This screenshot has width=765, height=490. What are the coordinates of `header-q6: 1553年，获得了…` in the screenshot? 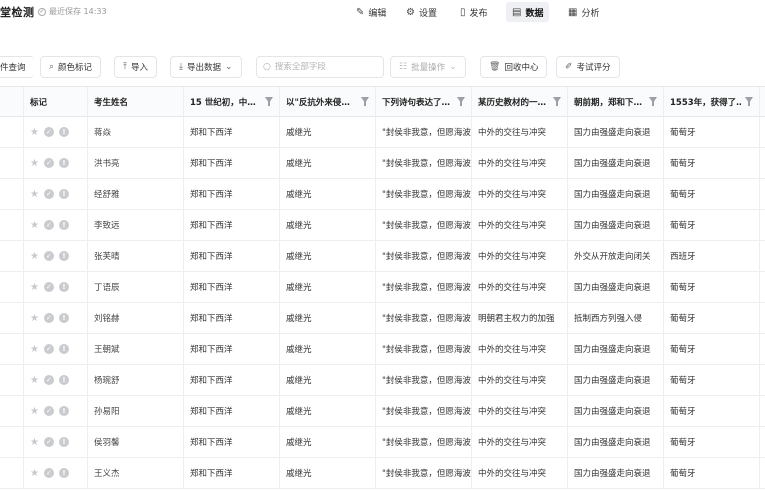 It's located at (712, 101).